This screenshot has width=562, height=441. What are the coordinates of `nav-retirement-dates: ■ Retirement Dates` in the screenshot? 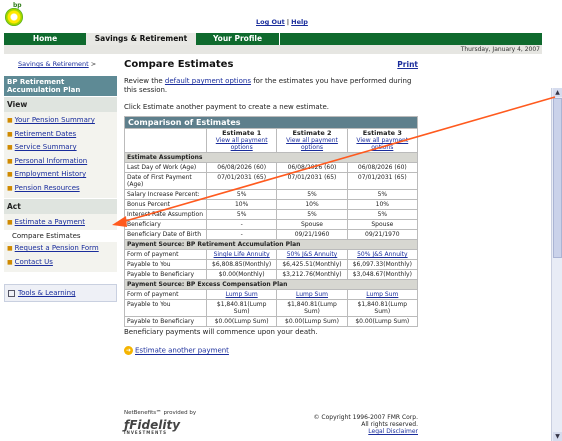 It's located at (60, 135).